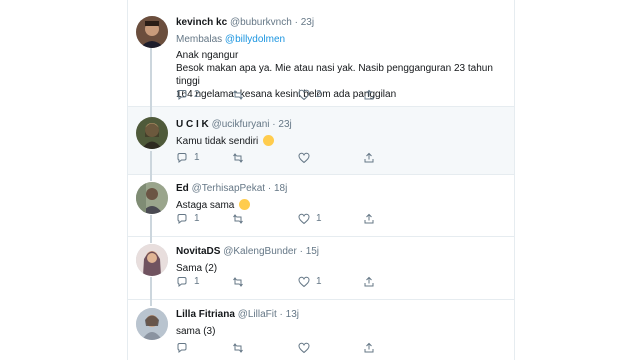 This screenshot has width=640, height=360. Describe the element at coordinates (197, 94) in the screenshot. I see `reply-count: 2` at that location.